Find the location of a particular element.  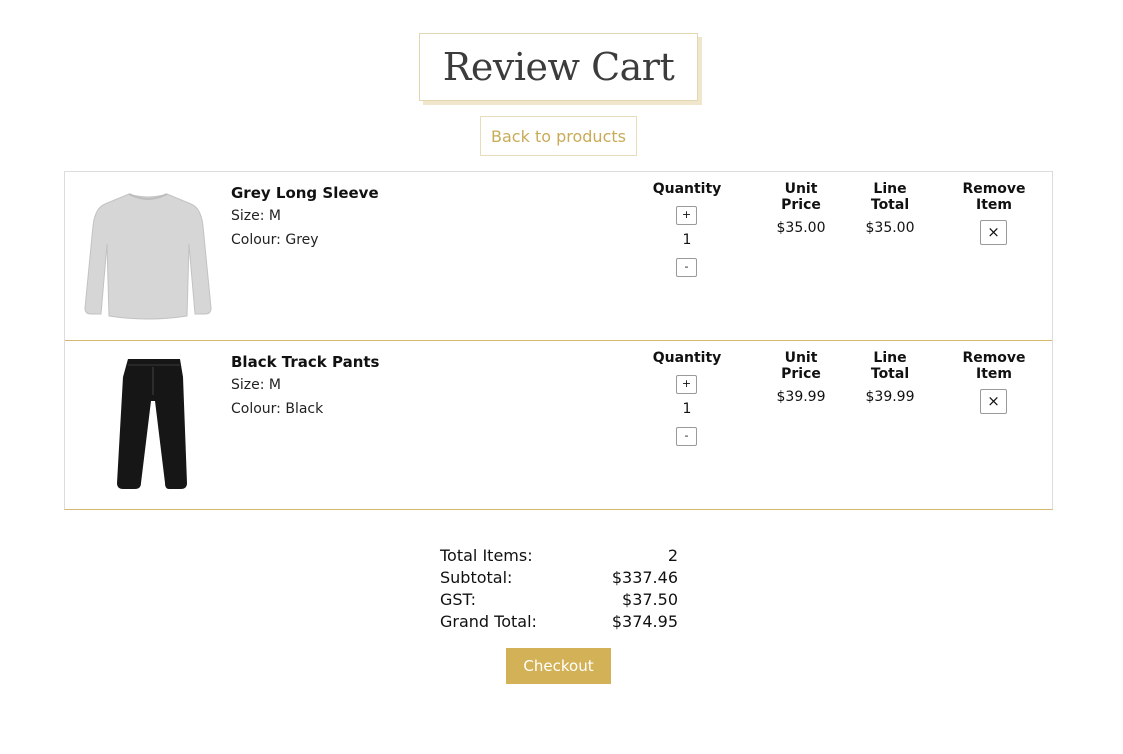

total-items-row: Total Items: 2 is located at coordinates (559, 556).